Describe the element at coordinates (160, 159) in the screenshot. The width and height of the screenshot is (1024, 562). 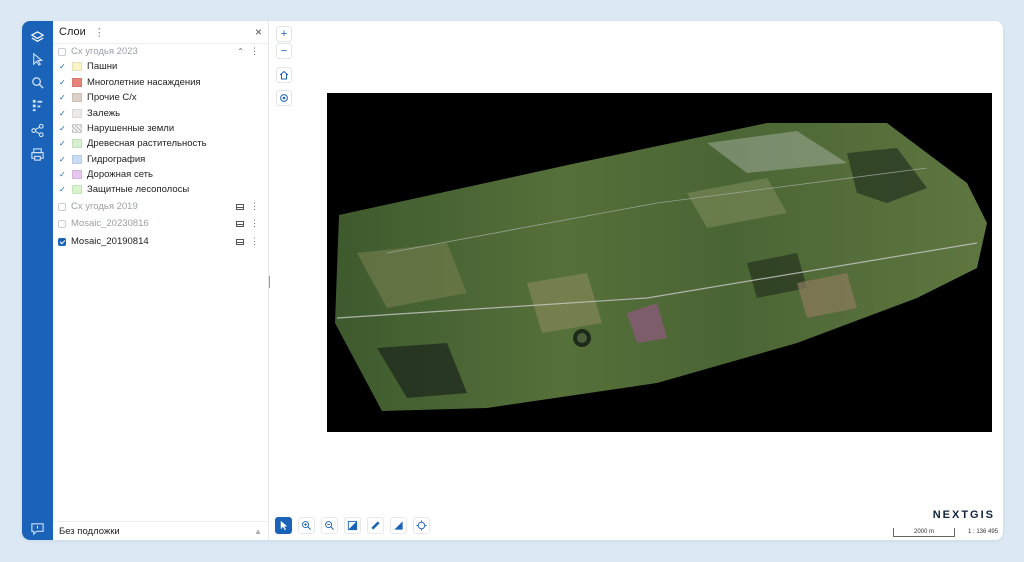
I see `layer-row: ✓ Гидрография` at that location.